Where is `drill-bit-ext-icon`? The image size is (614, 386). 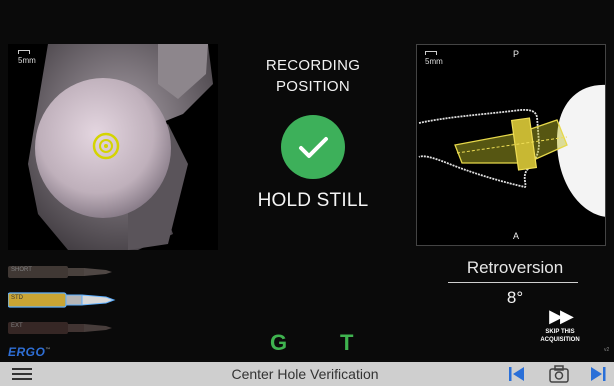
drill-bit-ext-icon is located at coordinates (60, 328).